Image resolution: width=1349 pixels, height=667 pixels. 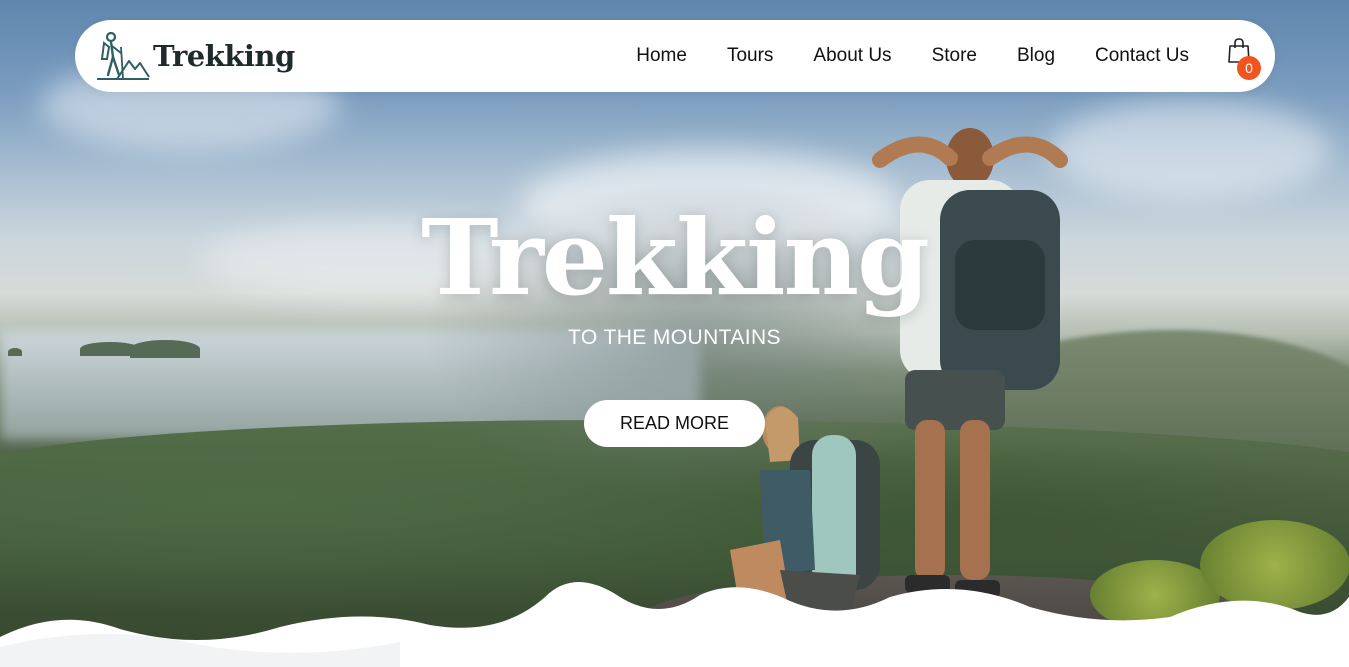 I want to click on nav-blog: Blog, so click(x=1036, y=56).